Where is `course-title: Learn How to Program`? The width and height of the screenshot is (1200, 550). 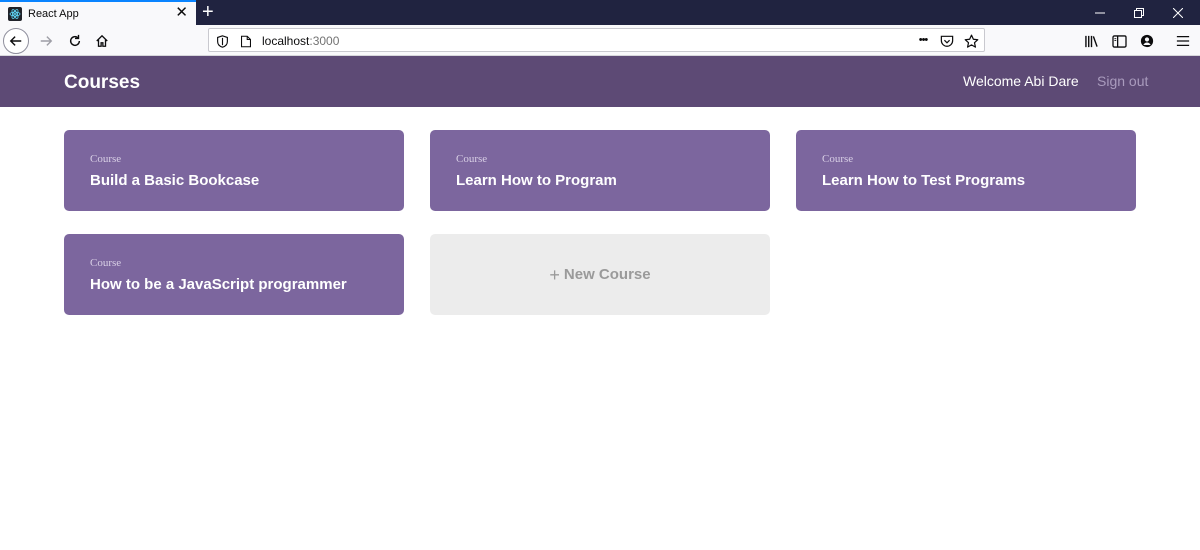
course-title: Learn How to Program is located at coordinates (536, 180).